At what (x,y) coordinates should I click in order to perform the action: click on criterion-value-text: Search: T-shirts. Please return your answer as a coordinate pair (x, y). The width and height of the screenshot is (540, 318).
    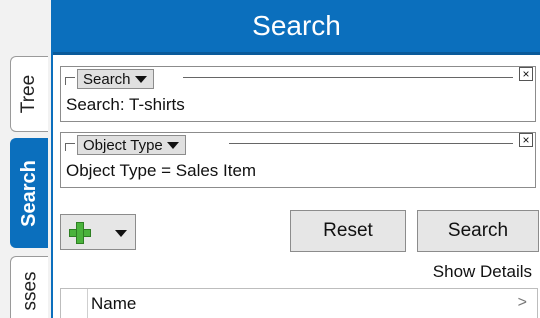
    Looking at the image, I should click on (125, 105).